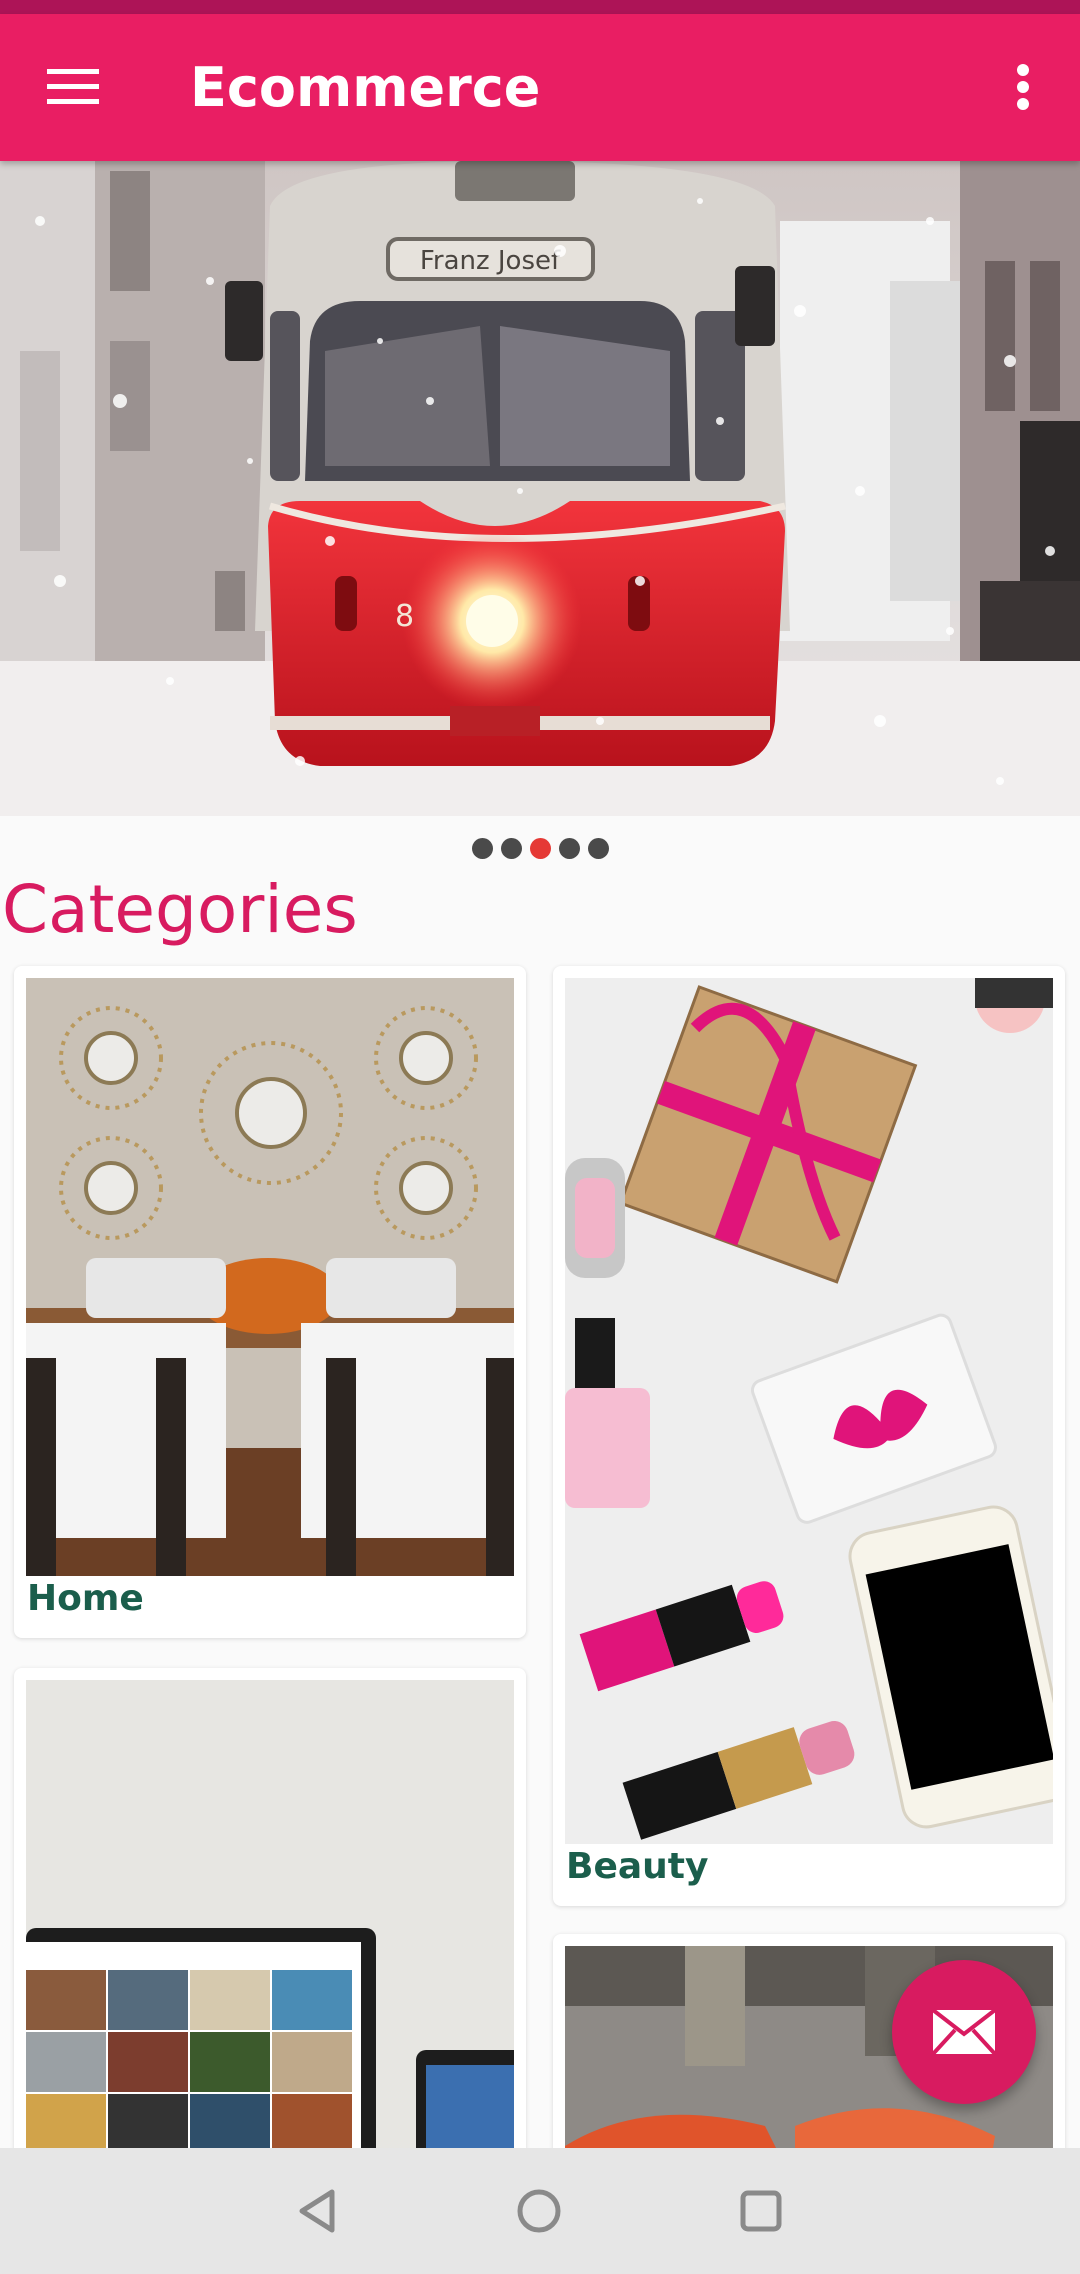 The height and width of the screenshot is (2274, 1080). What do you see at coordinates (1023, 87) in the screenshot?
I see `more-vertical-icon` at bounding box center [1023, 87].